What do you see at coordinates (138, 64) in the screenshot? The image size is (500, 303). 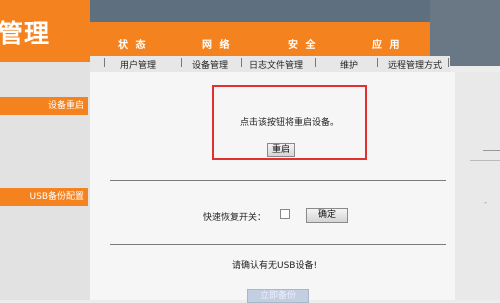 I see `submenu-item-user-management: 用户管理` at bounding box center [138, 64].